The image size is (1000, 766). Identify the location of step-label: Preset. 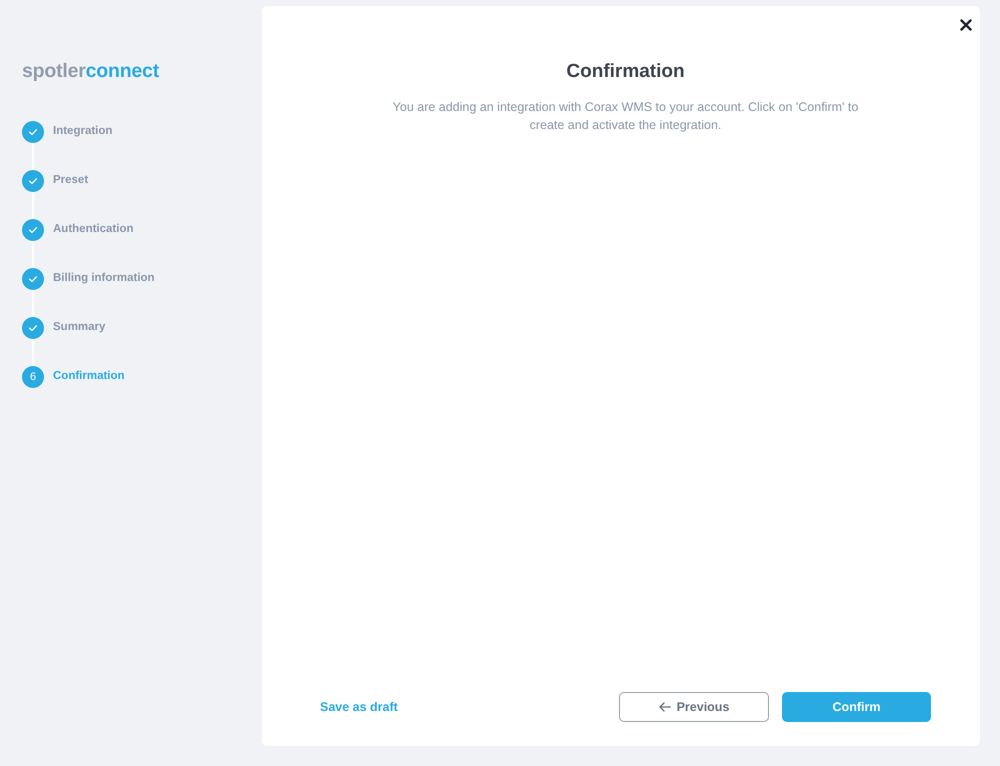
(70, 180).